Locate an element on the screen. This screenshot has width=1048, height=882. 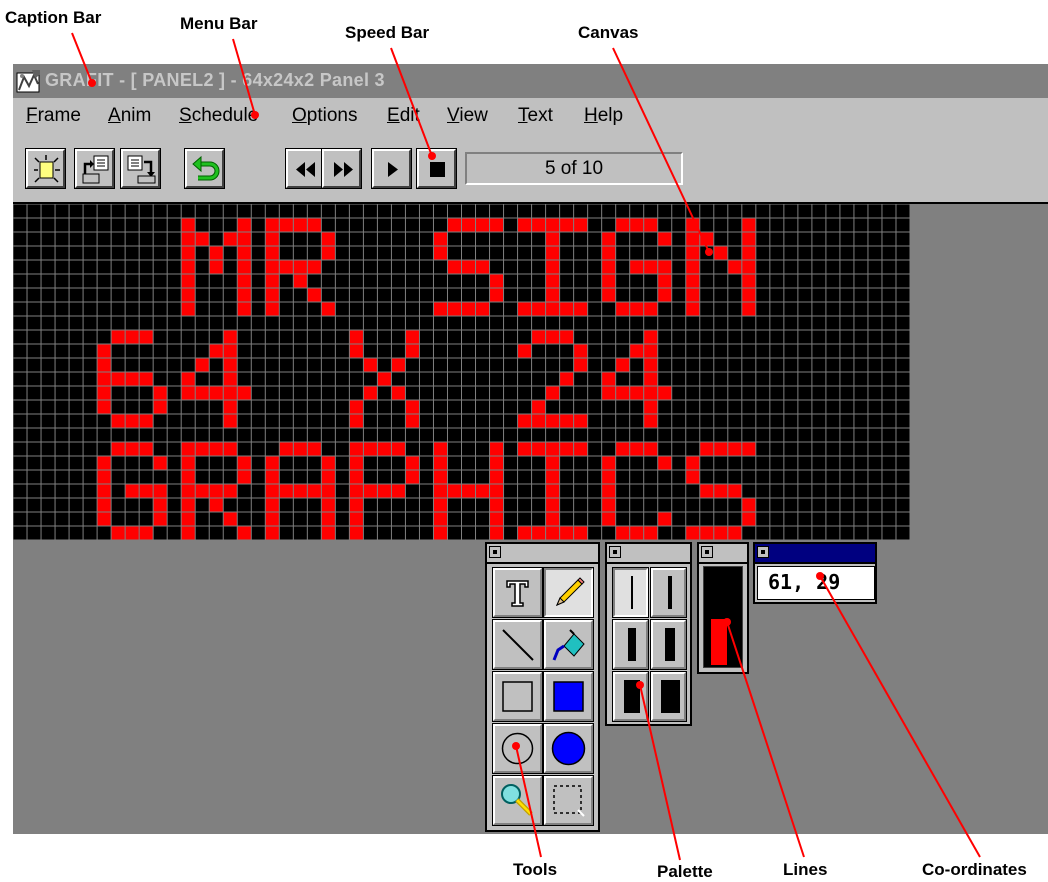
menu-schedule: Schedule is located at coordinates (218, 116).